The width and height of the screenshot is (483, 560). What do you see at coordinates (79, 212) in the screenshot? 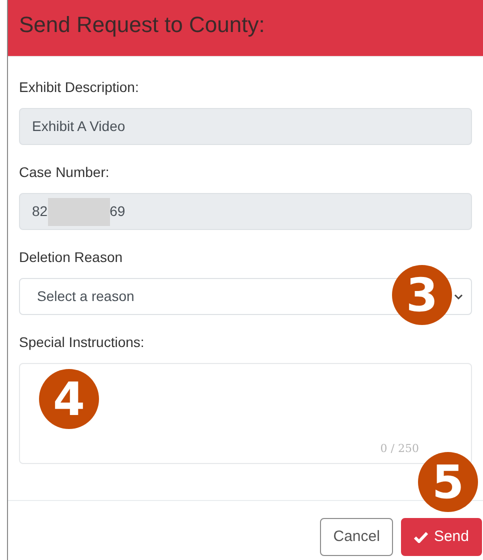
I see `redaction-block` at bounding box center [79, 212].